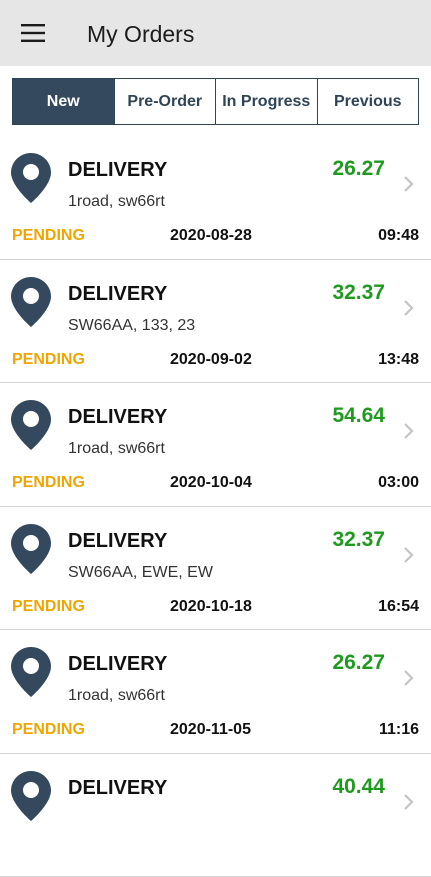 This screenshot has width=431, height=877. What do you see at coordinates (398, 236) in the screenshot?
I see `order-time: 09:48` at bounding box center [398, 236].